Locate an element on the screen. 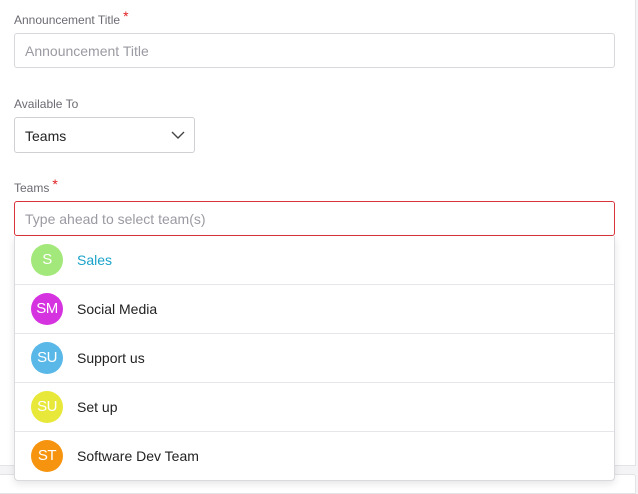 The width and height of the screenshot is (638, 494). chevron-down-icon is located at coordinates (178, 135).